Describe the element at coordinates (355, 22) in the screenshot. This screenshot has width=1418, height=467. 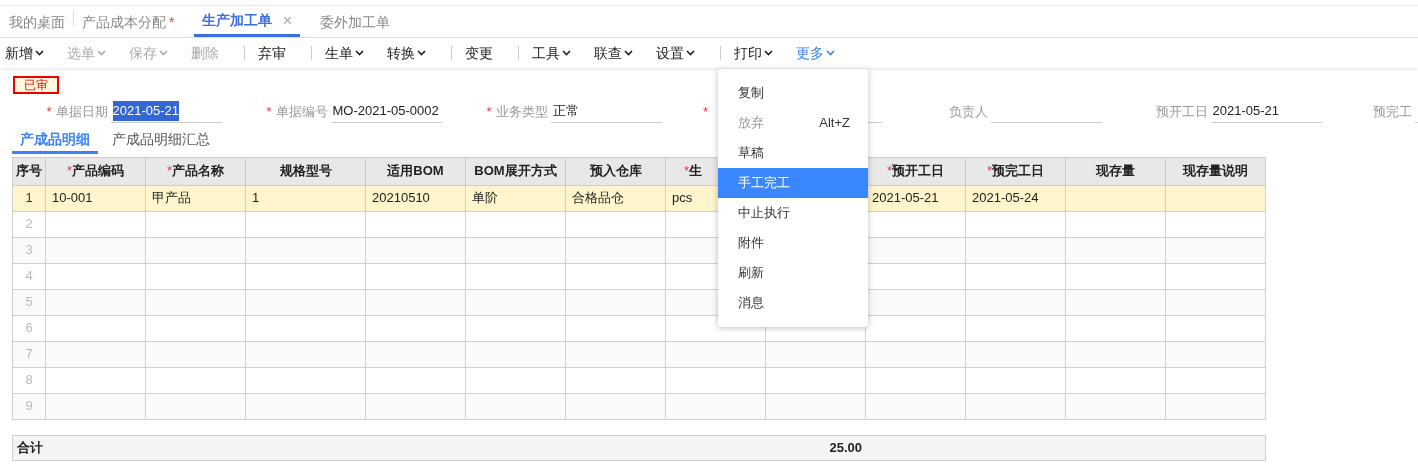
I see `tab: 委外加工单` at that location.